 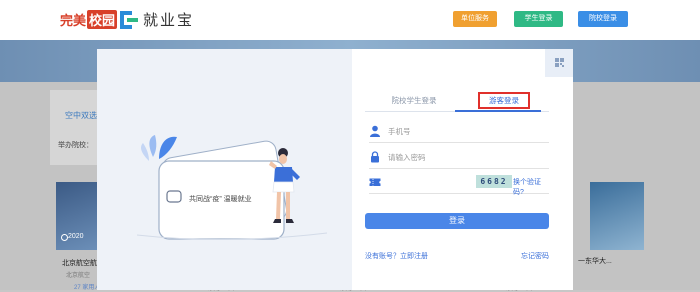 I want to click on qr-login-toggle, so click(x=559, y=63).